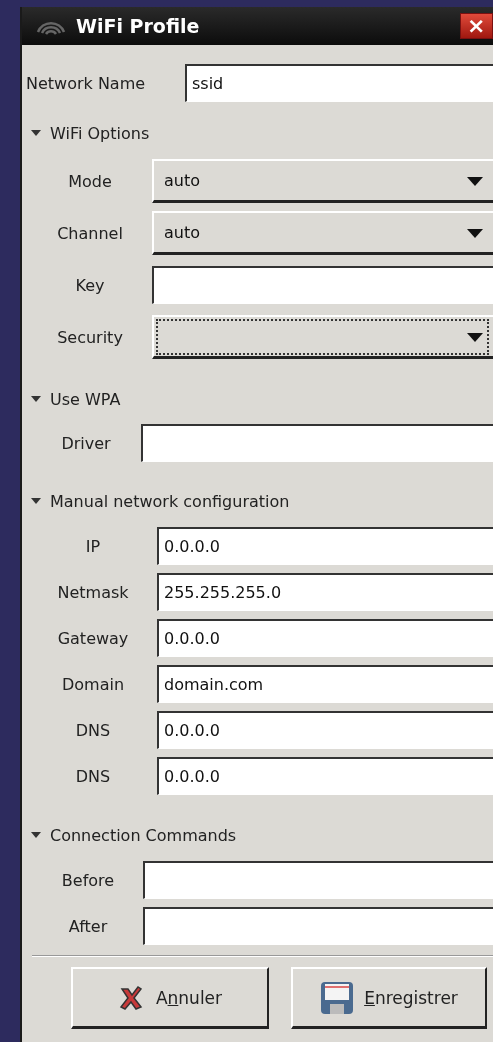  I want to click on field-label: Network Name, so click(86, 83).